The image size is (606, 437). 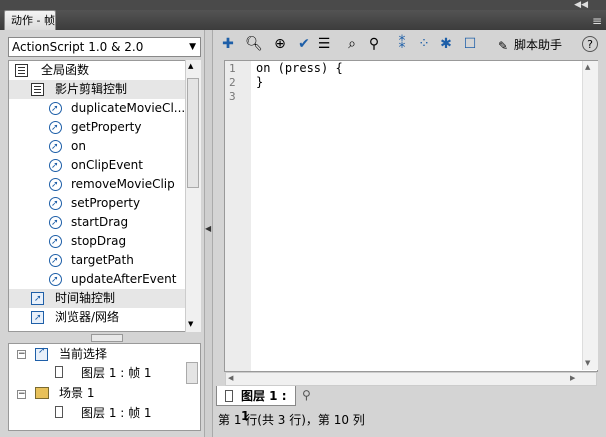 I want to click on tree-item-label: setProperty, so click(x=106, y=203).